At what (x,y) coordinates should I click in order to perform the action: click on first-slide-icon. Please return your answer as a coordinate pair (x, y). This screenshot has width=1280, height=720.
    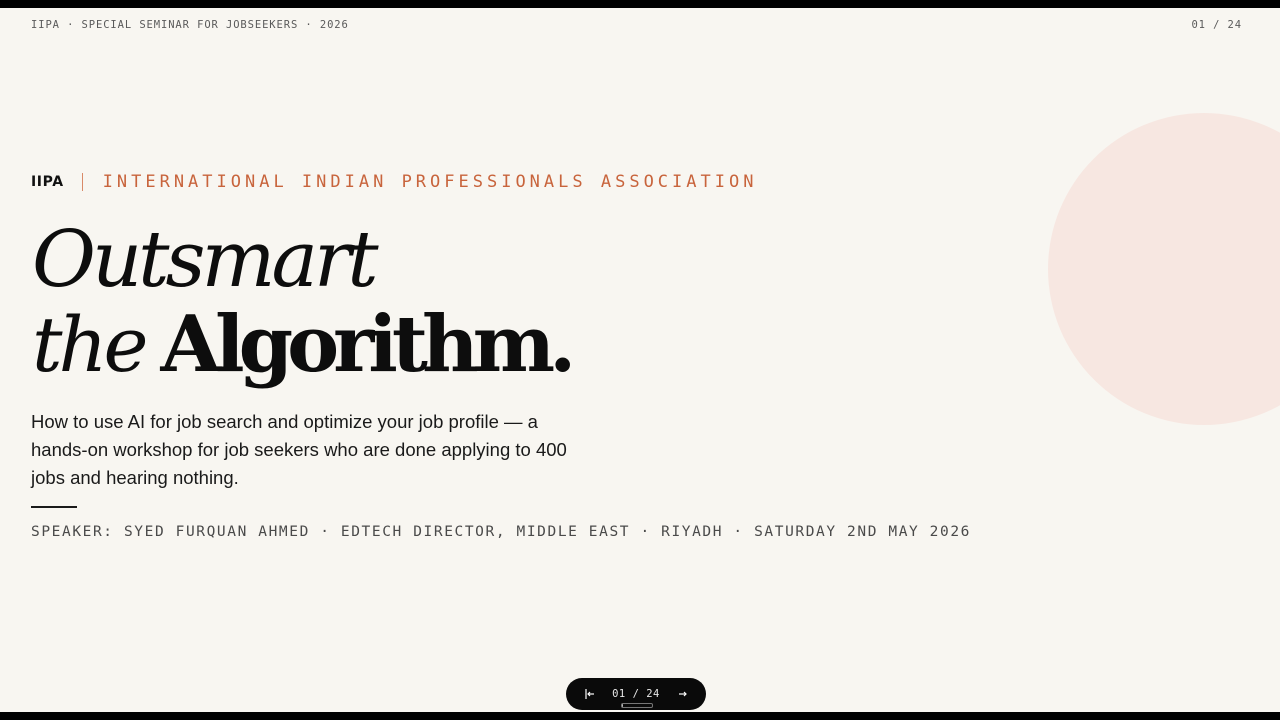
    Looking at the image, I should click on (590, 694).